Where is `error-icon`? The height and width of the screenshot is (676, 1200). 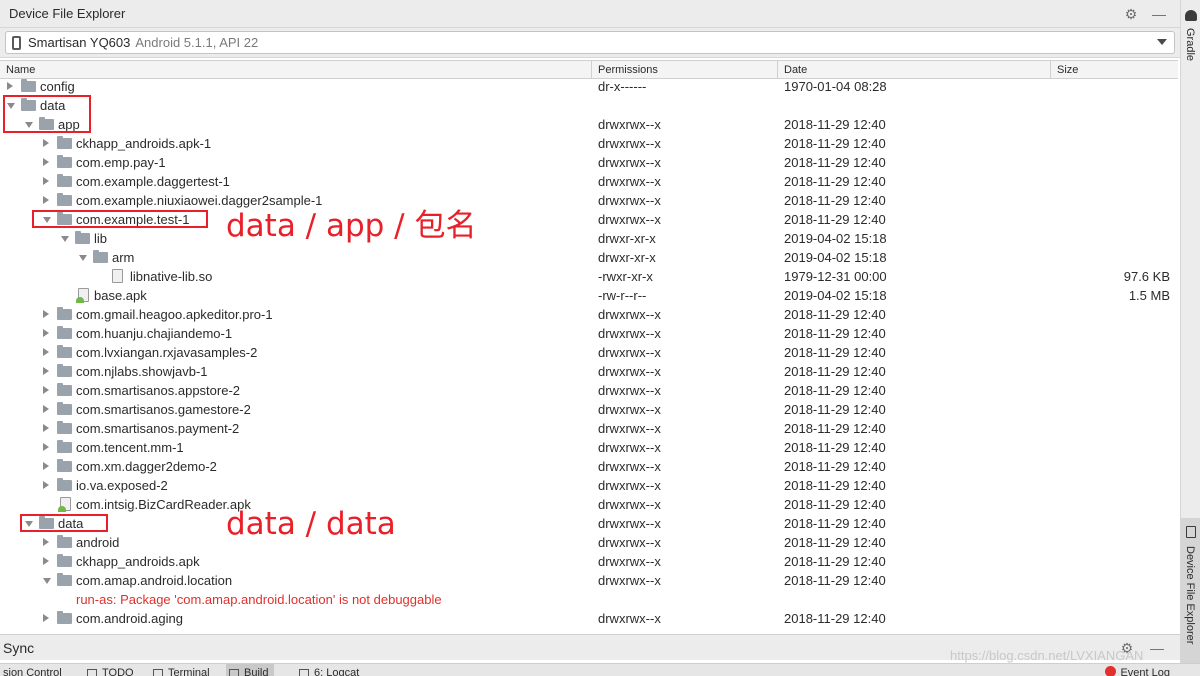 error-icon is located at coordinates (1111, 671).